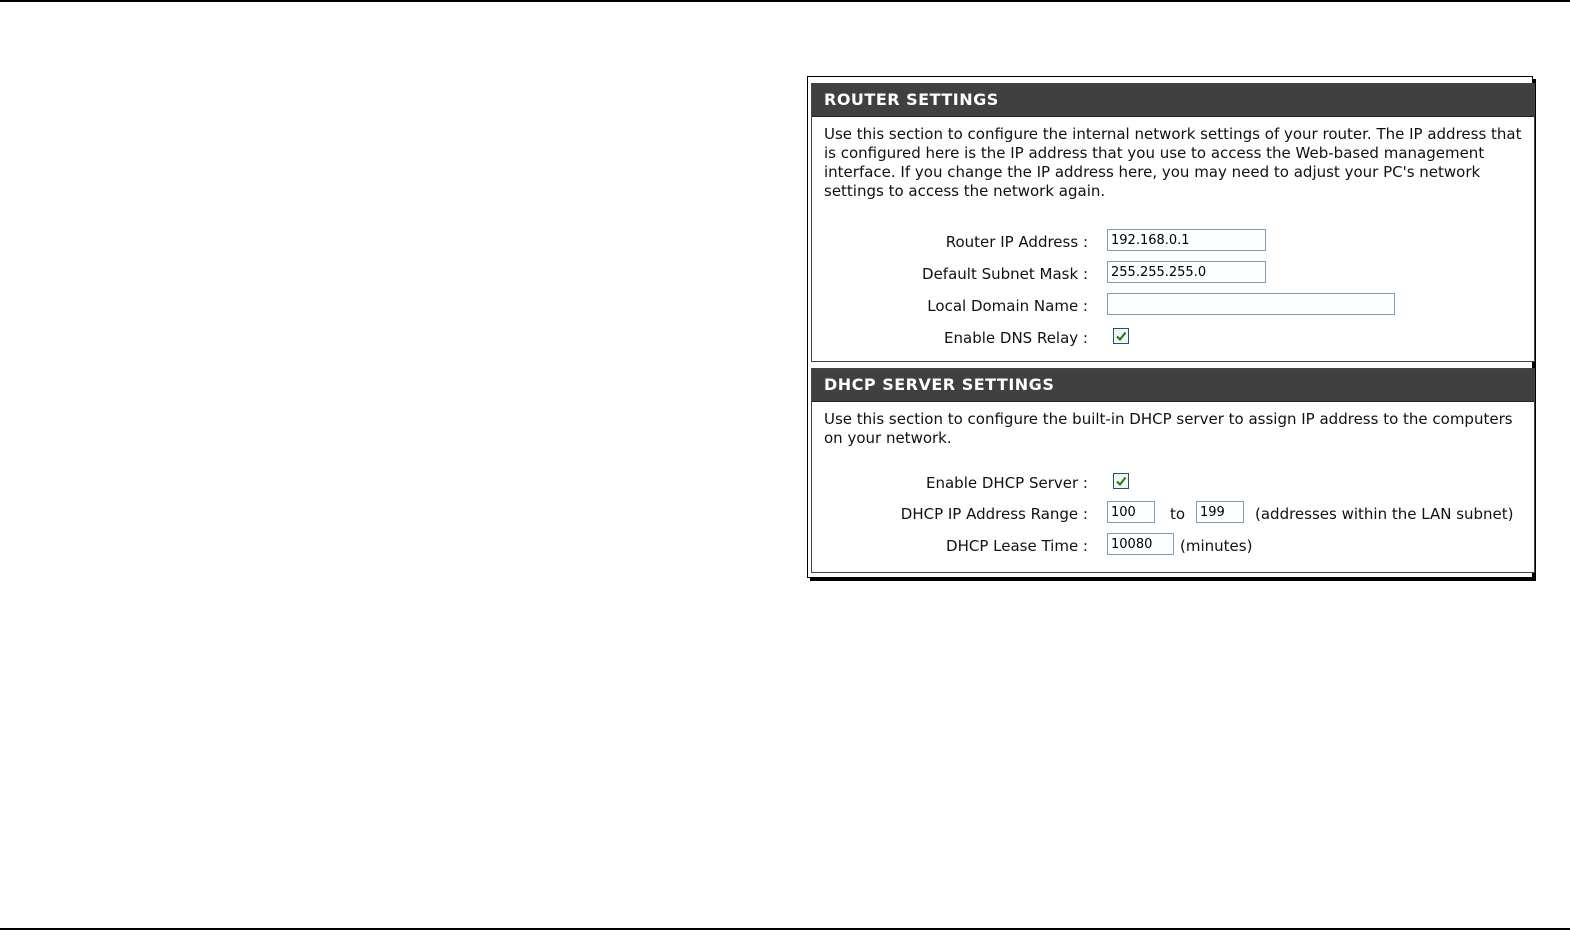 This screenshot has width=1570, height=931. What do you see at coordinates (1173, 385) in the screenshot?
I see `dhcp-settings-header: DHCP SERVER SETTINGS` at bounding box center [1173, 385].